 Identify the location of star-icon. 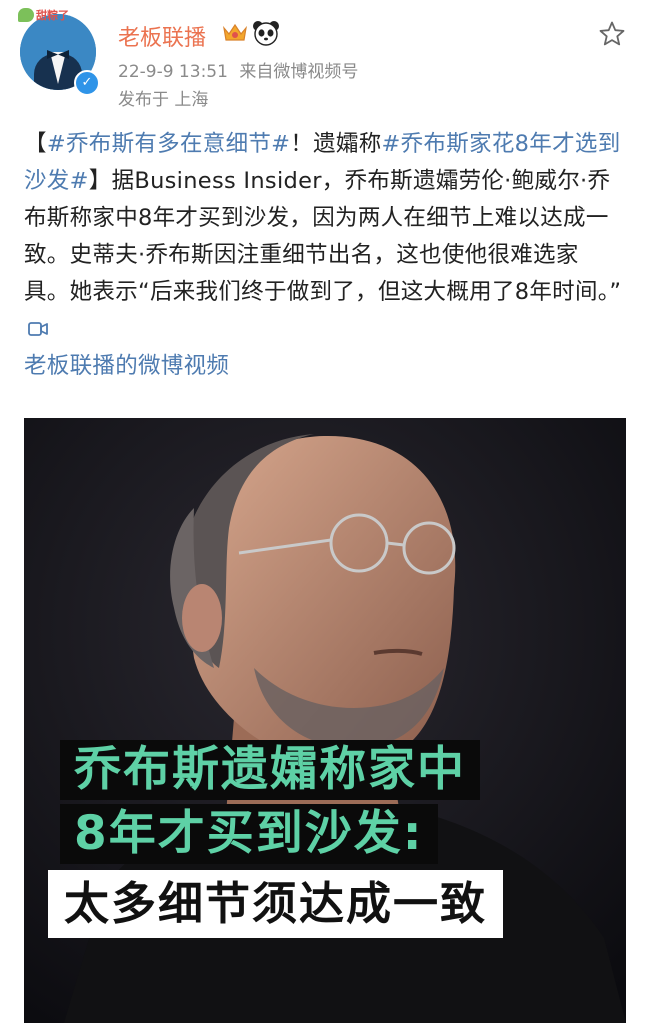
(612, 34).